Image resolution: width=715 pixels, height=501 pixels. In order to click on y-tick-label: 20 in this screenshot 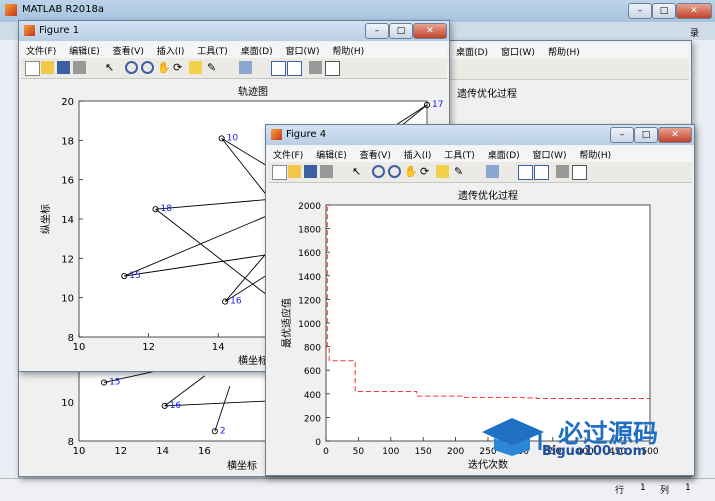, I will do `click(67, 102)`.